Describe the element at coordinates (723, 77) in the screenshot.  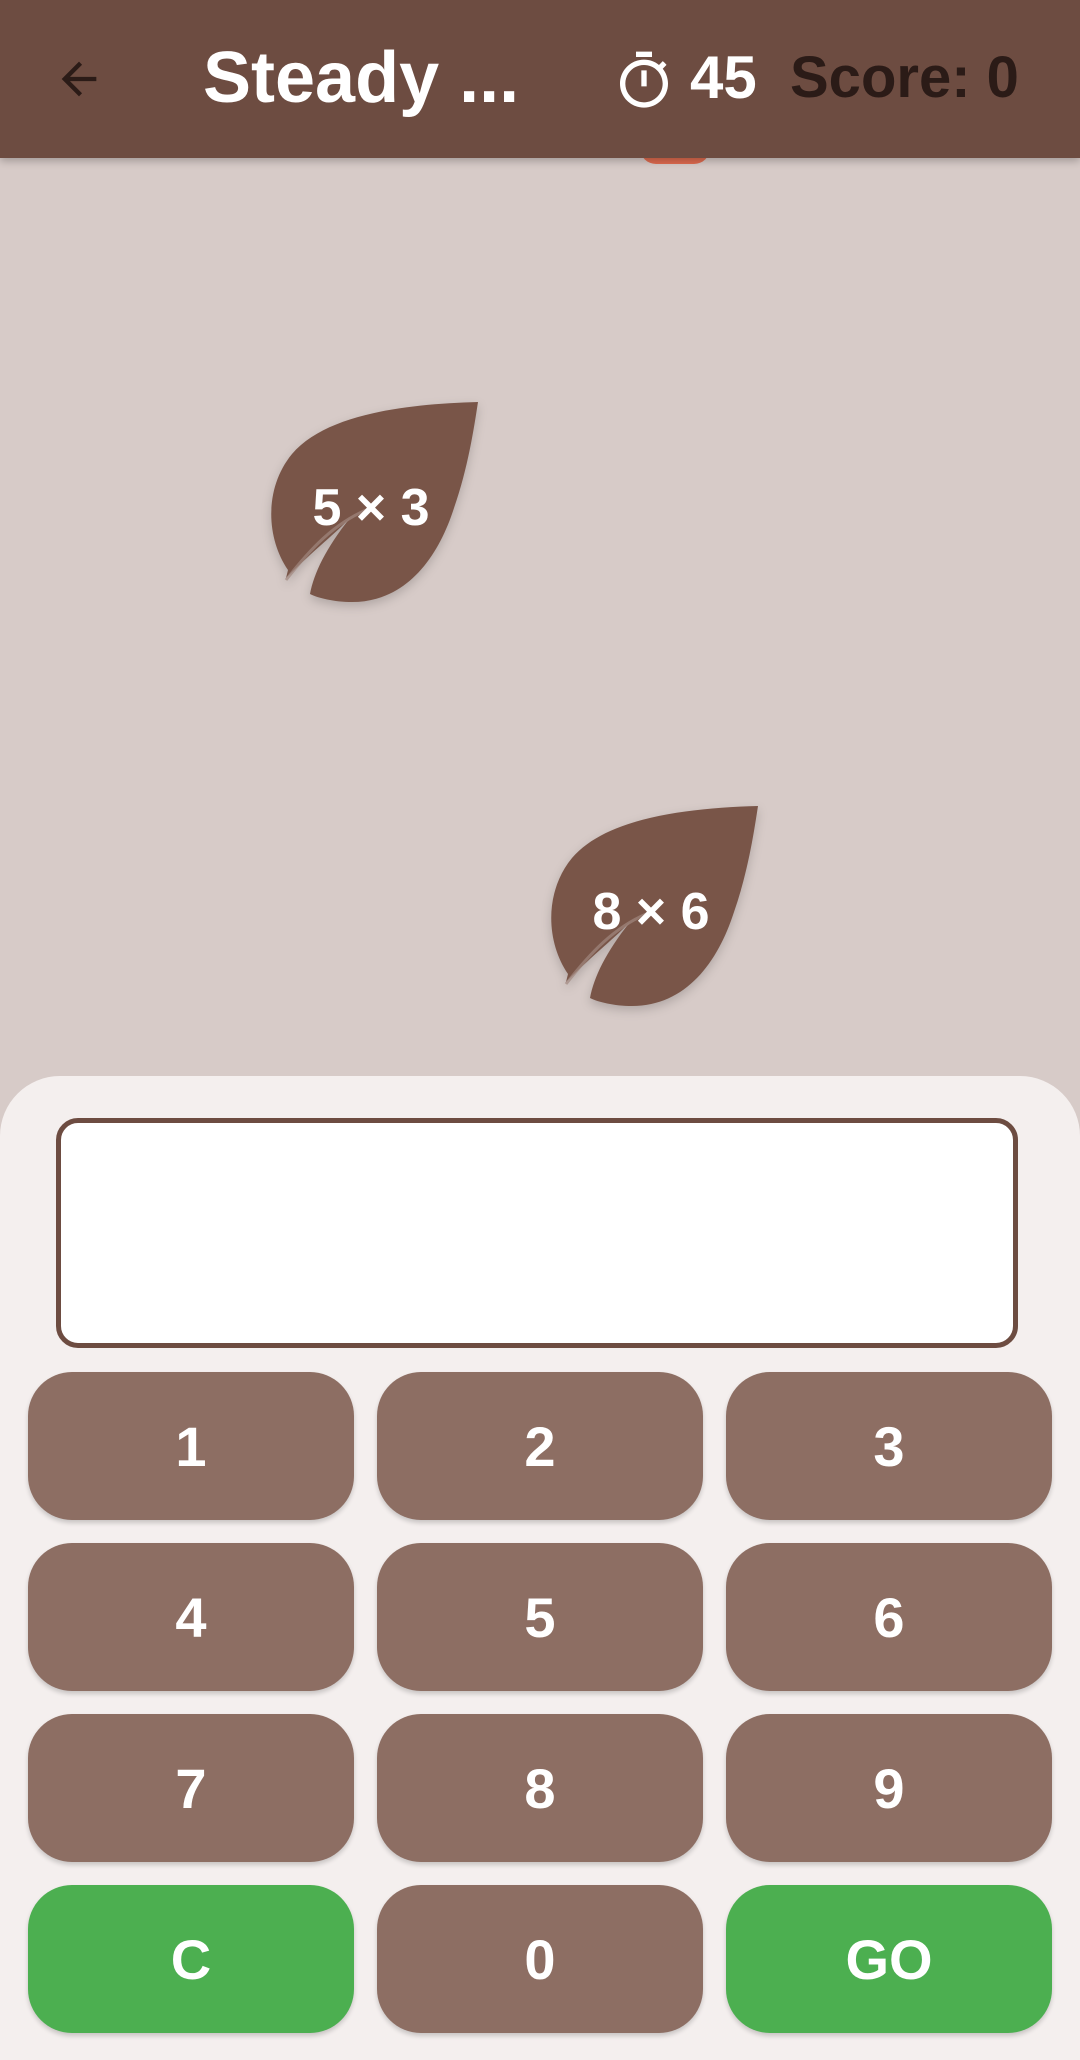
I see `timer-value: 45` at that location.